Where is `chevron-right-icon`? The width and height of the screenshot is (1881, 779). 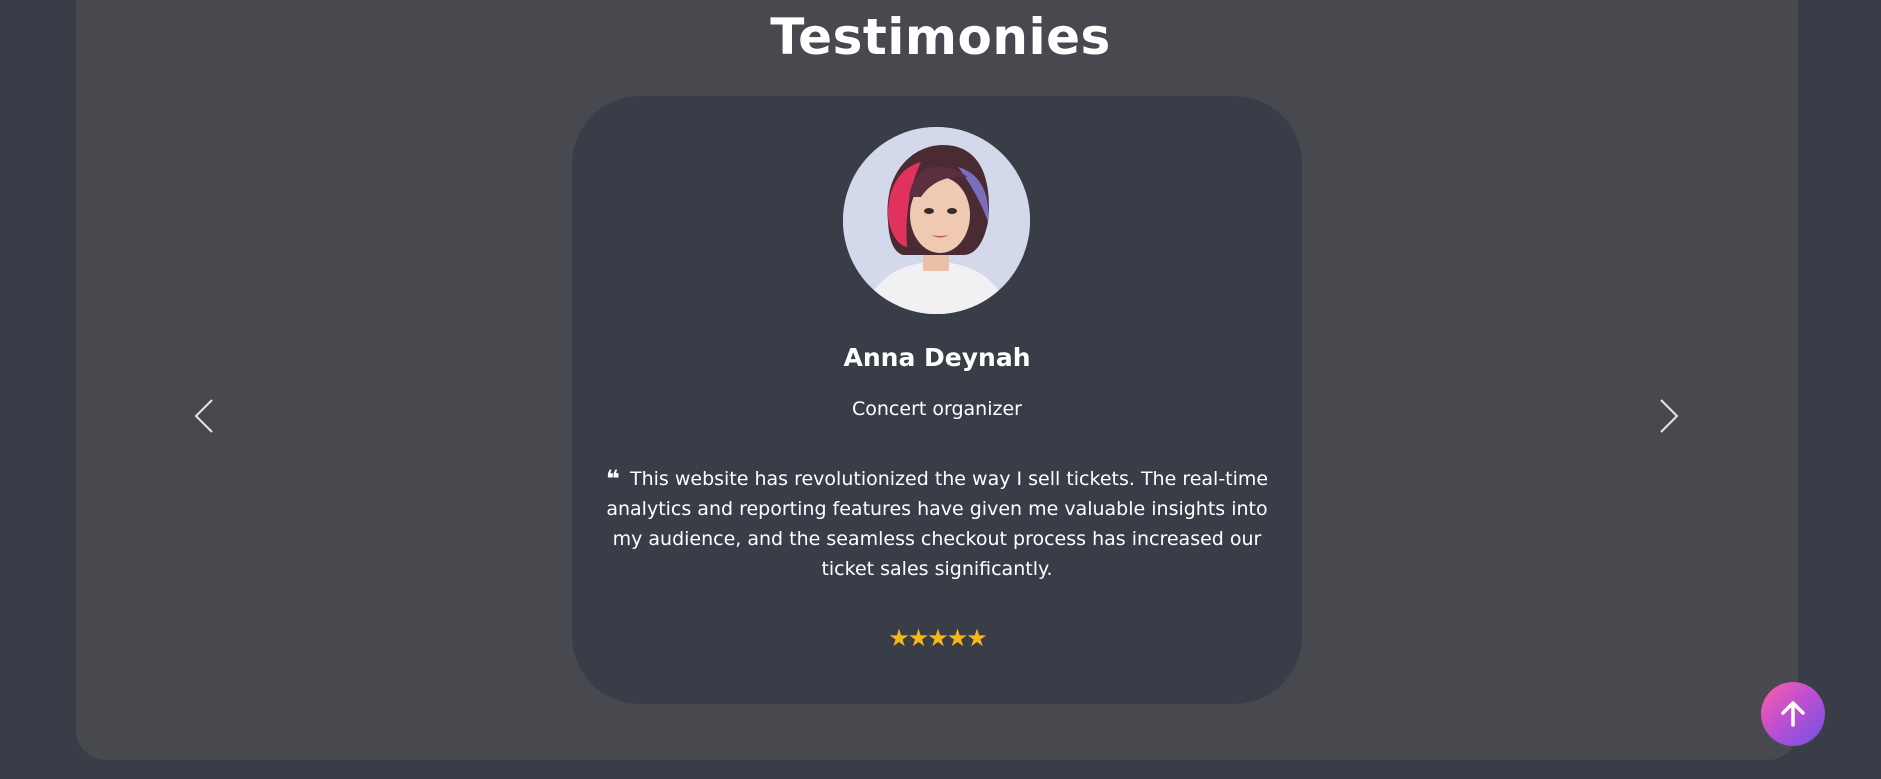
chevron-right-icon is located at coordinates (1669, 416).